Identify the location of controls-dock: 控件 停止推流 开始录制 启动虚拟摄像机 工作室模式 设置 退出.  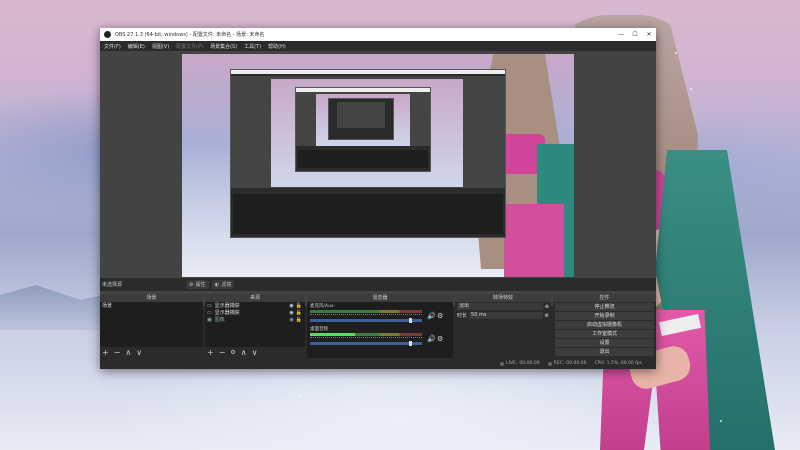
(604, 326).